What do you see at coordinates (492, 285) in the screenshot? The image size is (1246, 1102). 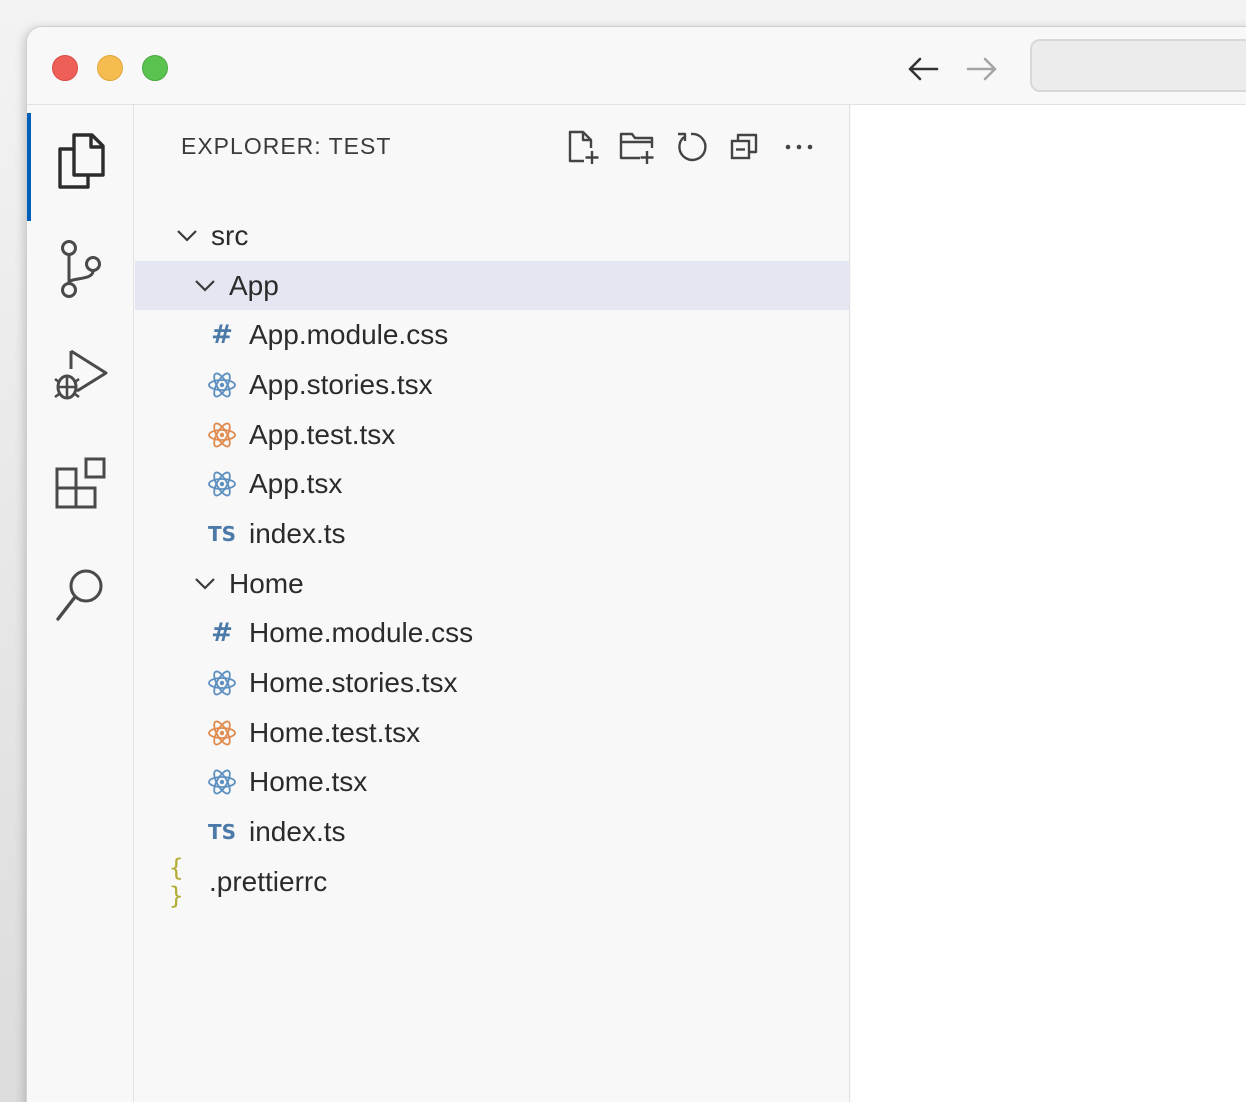 I see `folder-app: App` at bounding box center [492, 285].